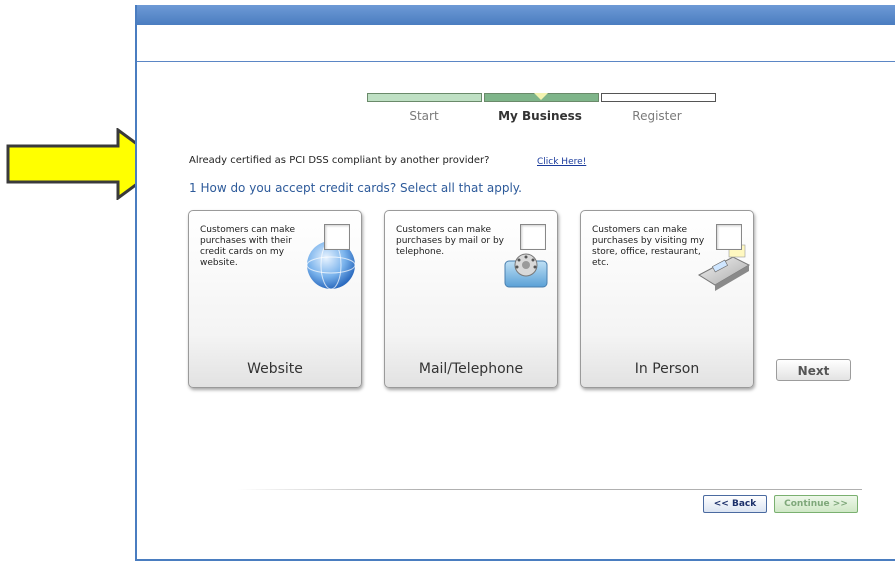 The image size is (895, 562). What do you see at coordinates (516, 15) in the screenshot?
I see `window-title-bar` at bounding box center [516, 15].